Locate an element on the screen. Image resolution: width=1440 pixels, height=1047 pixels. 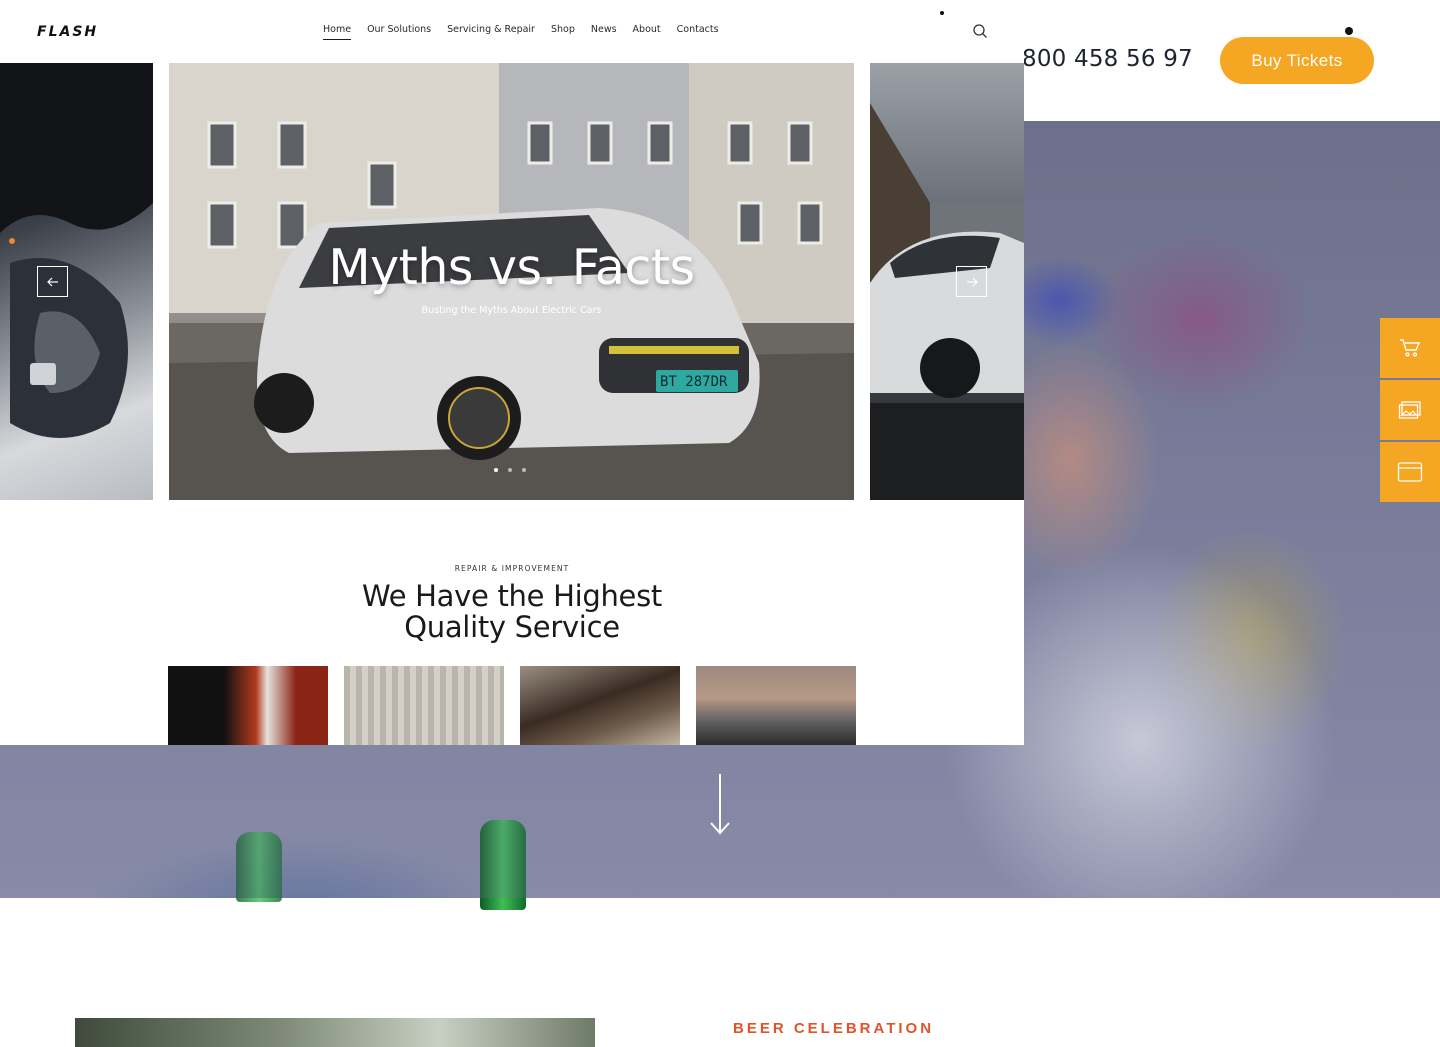
nav-item-home: Home is located at coordinates (337, 32).